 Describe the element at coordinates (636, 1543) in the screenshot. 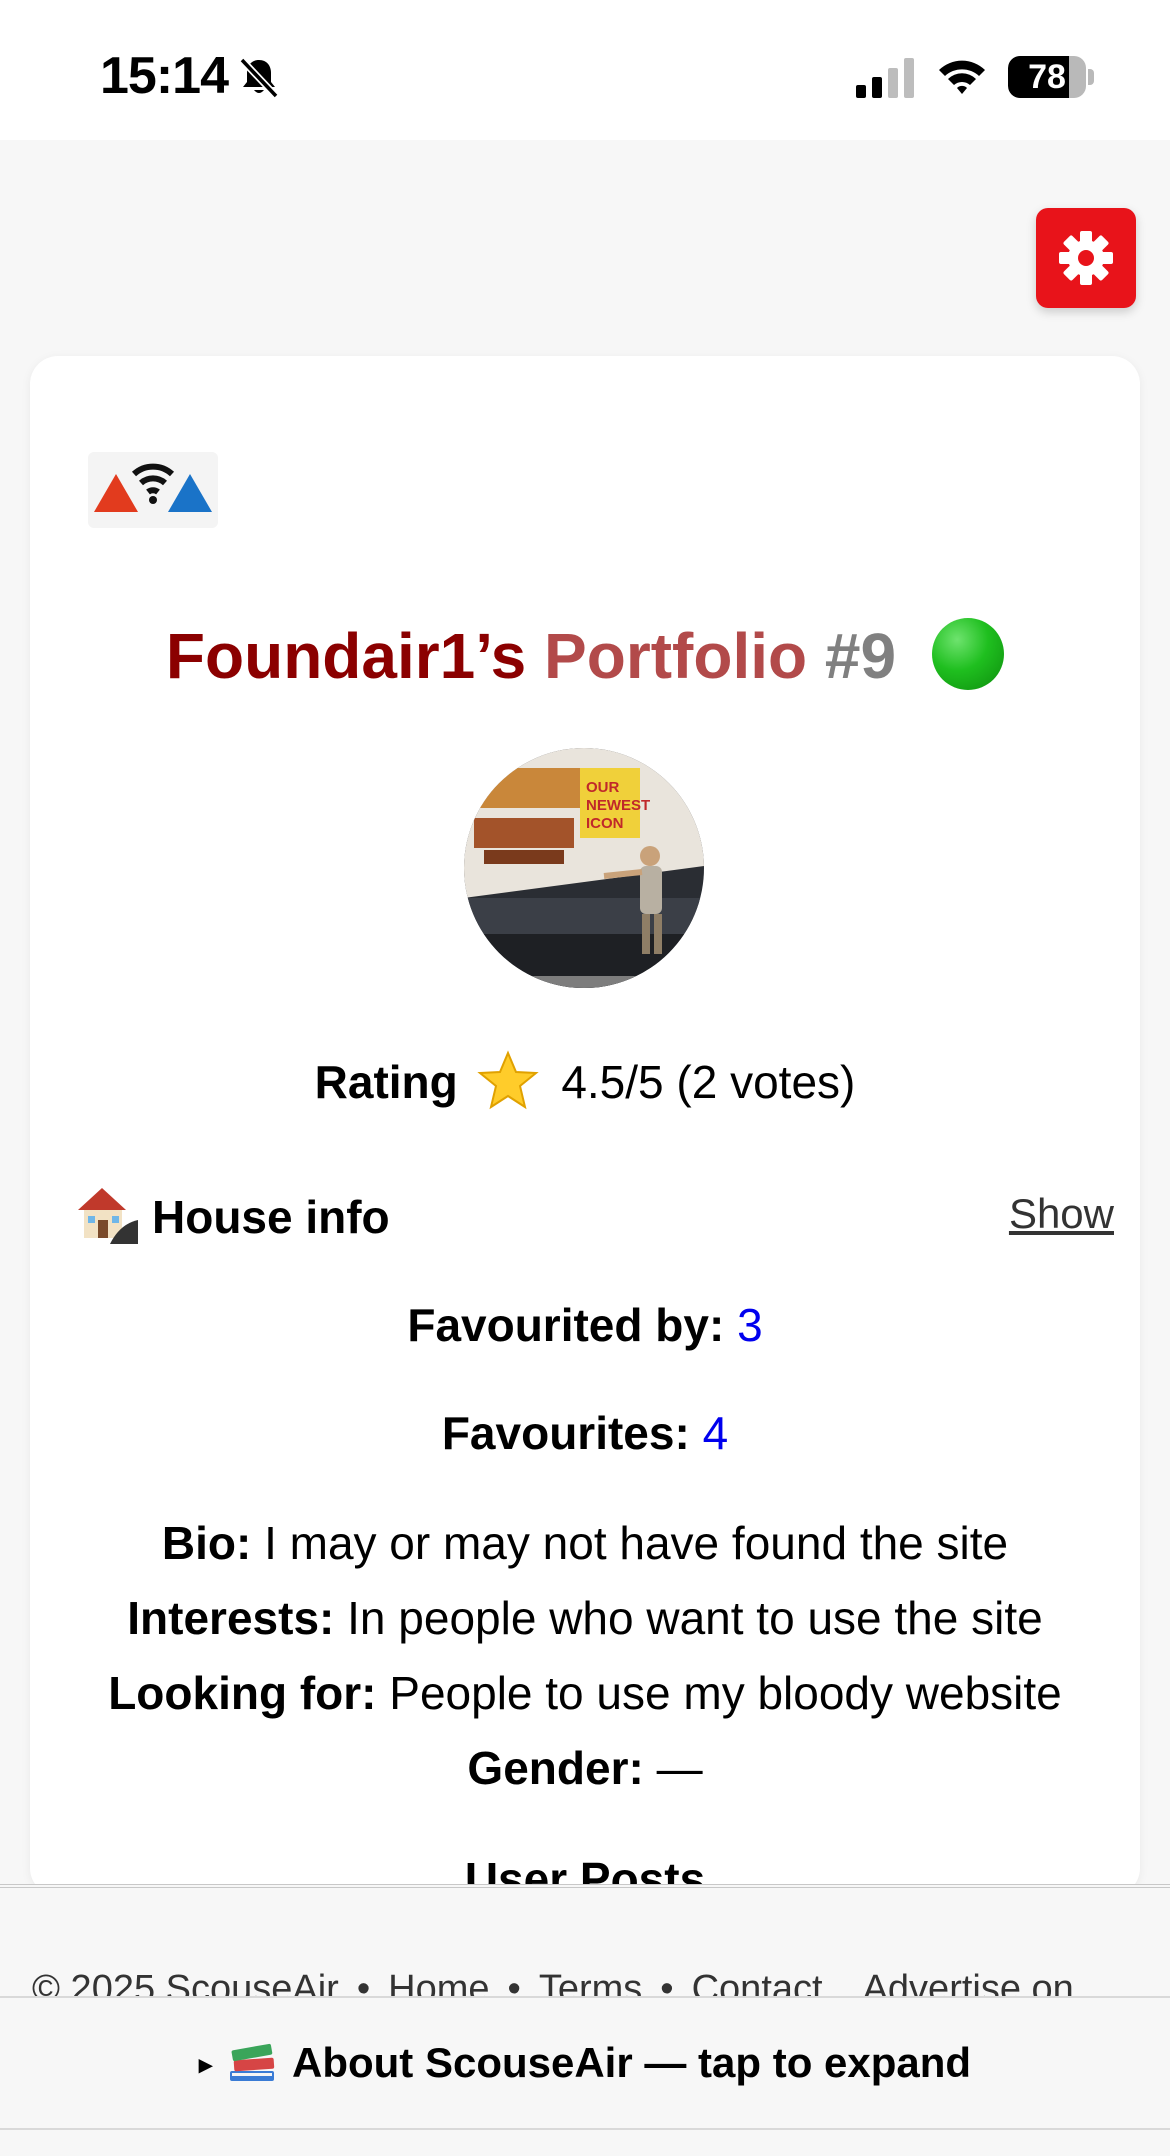

I see `bio-value: I may or may not have found the site` at that location.